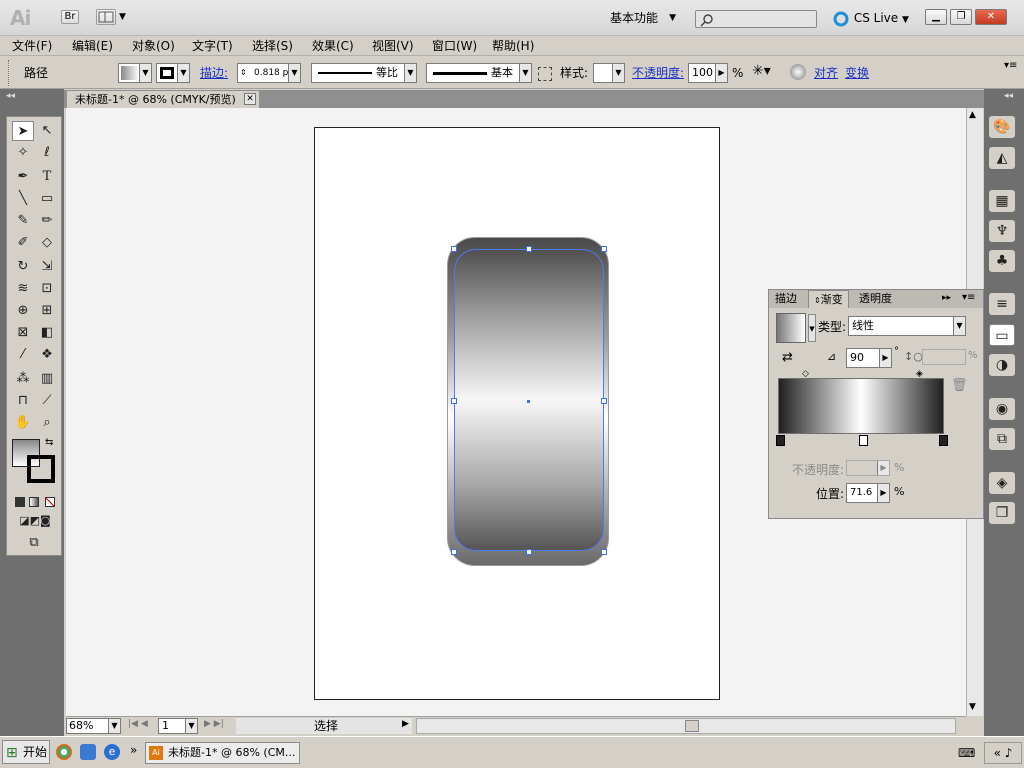  I want to click on hand-tool-icon: ✋, so click(23, 423).